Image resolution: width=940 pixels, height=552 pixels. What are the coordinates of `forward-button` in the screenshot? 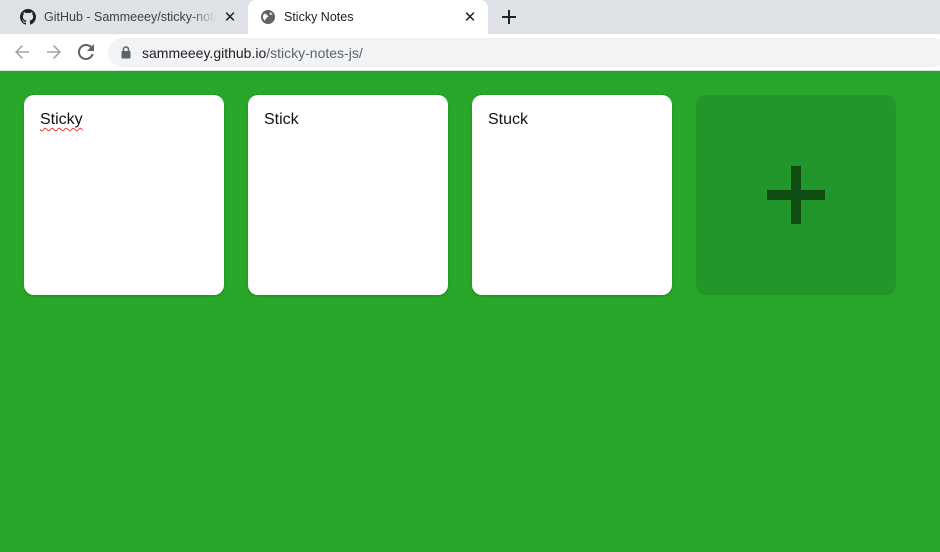 It's located at (54, 52).